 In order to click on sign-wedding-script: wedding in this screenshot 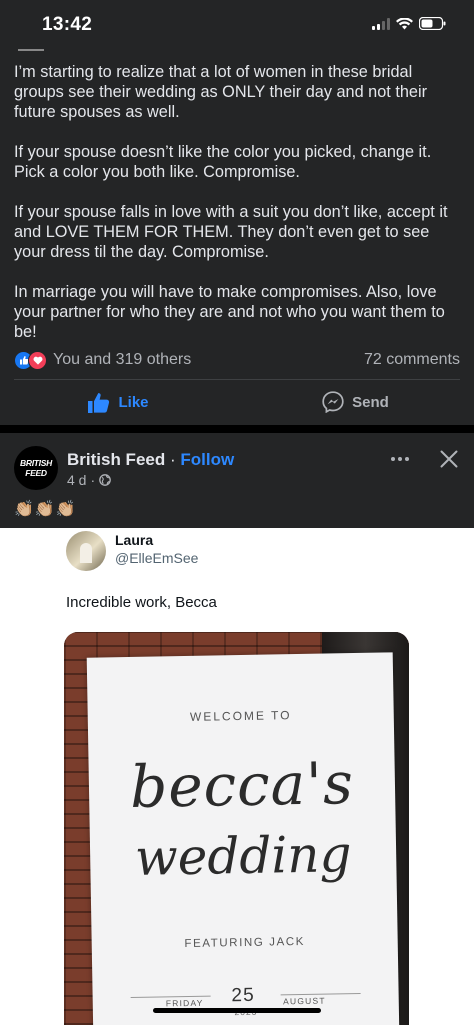, I will do `click(243, 856)`.